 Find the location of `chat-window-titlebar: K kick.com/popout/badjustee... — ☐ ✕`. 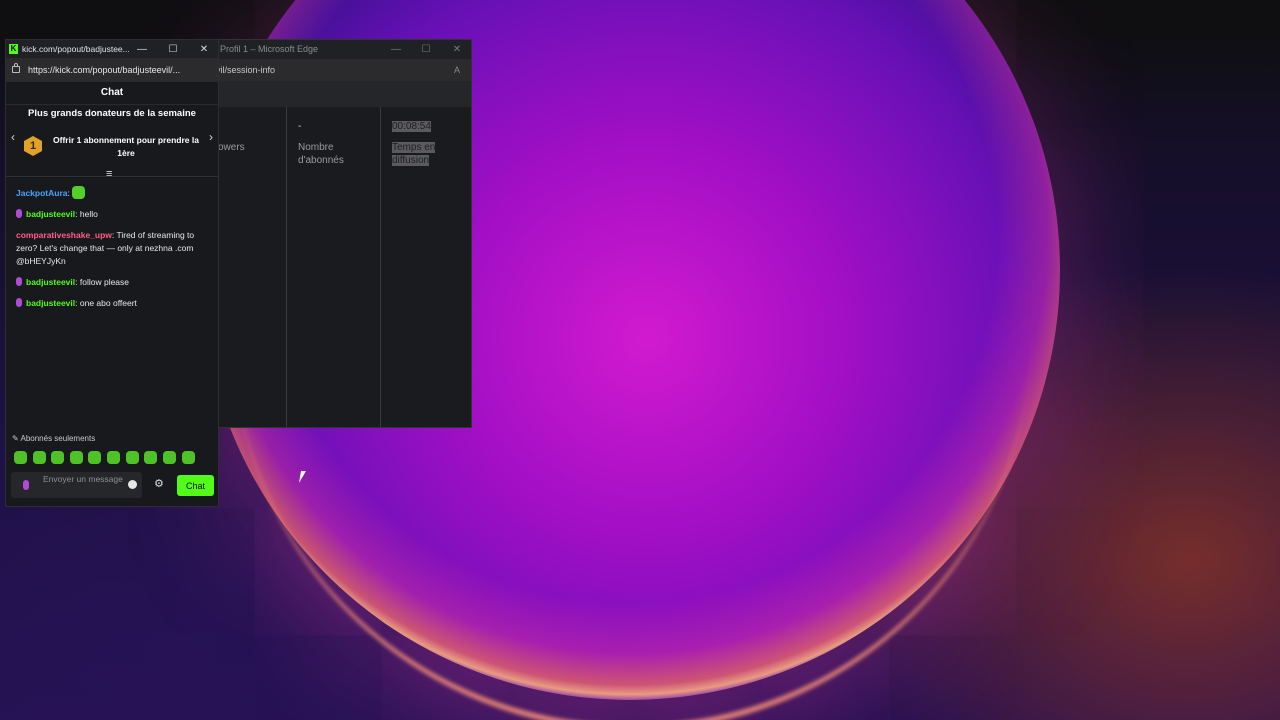

chat-window-titlebar: K kick.com/popout/badjustee... — ☐ ✕ is located at coordinates (112, 49).